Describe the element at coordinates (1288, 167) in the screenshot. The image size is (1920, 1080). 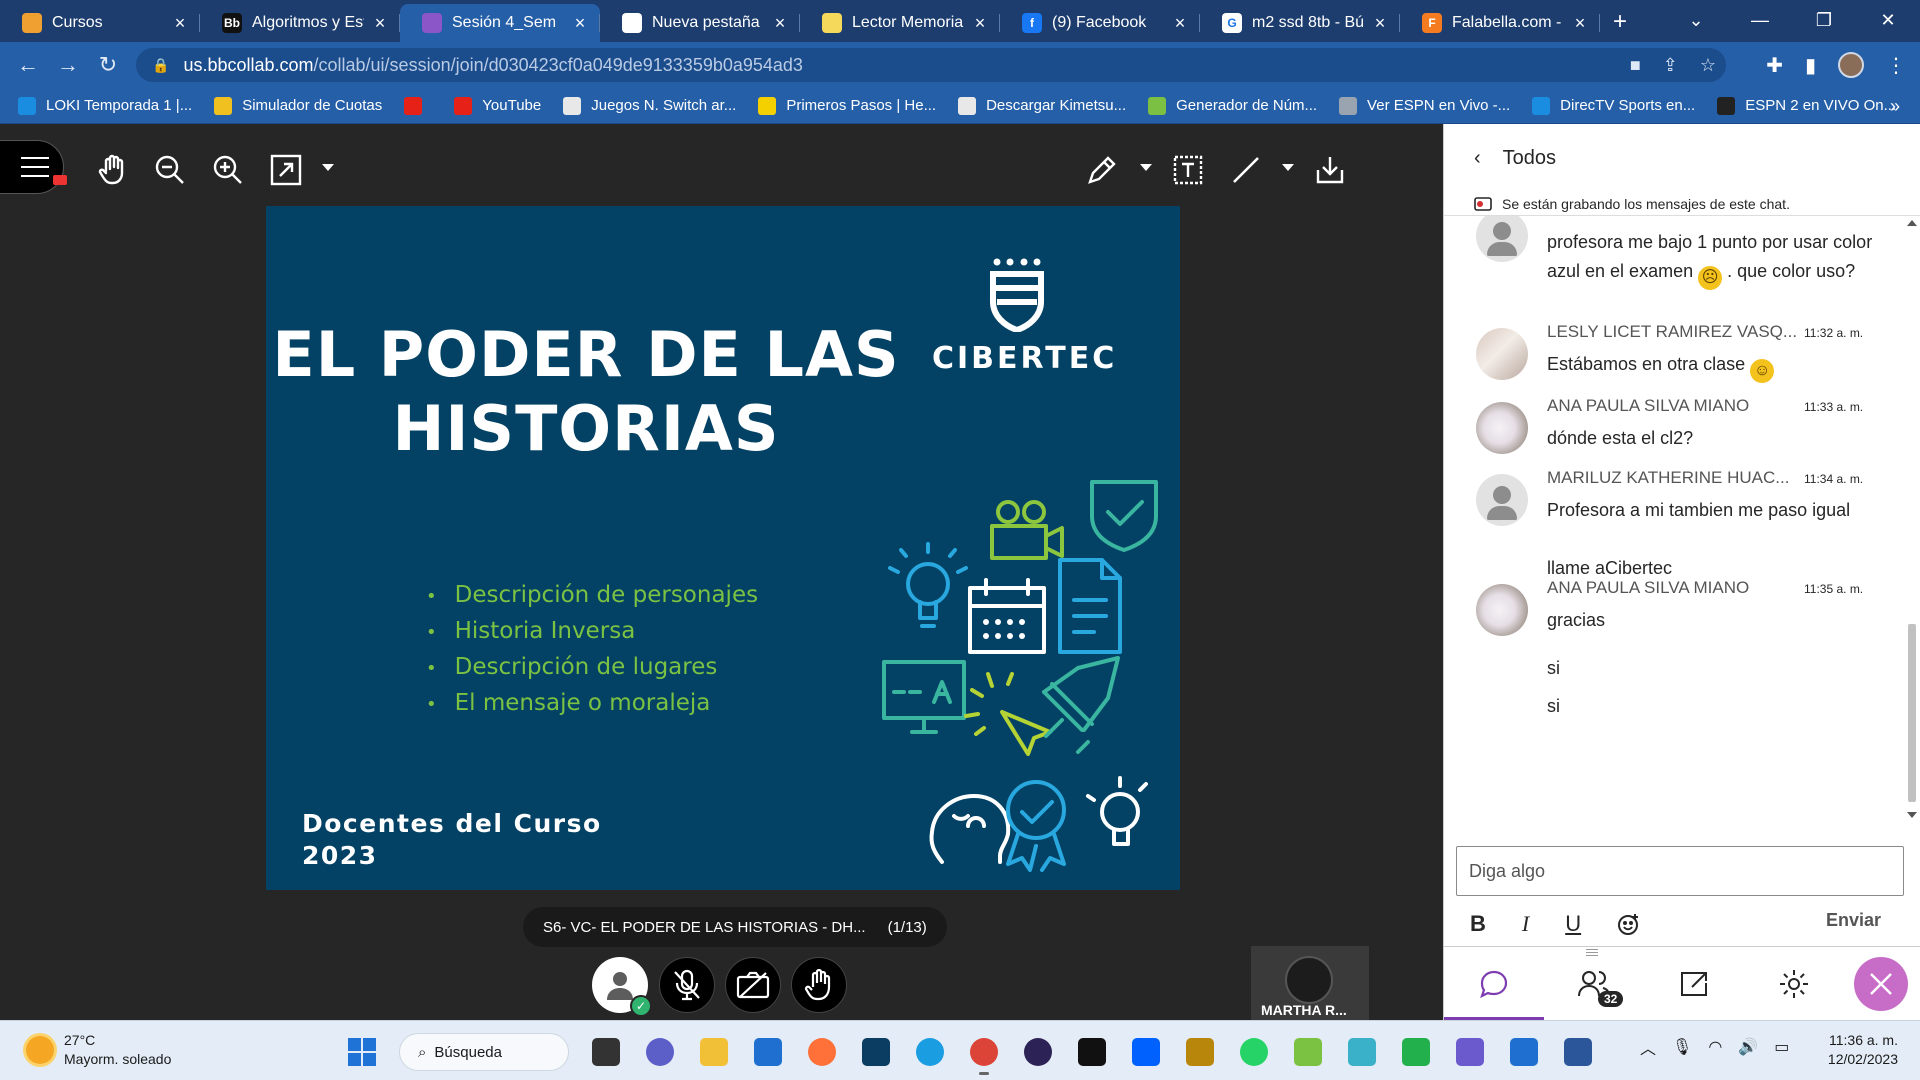
I see `line-options-caret-icon` at that location.